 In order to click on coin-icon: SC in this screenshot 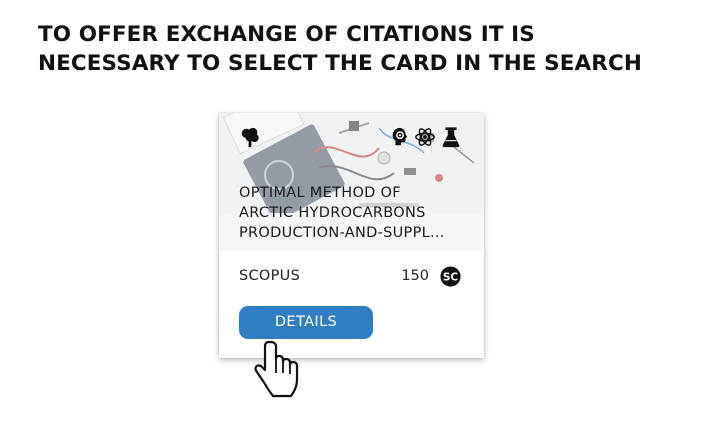, I will do `click(450, 276)`.